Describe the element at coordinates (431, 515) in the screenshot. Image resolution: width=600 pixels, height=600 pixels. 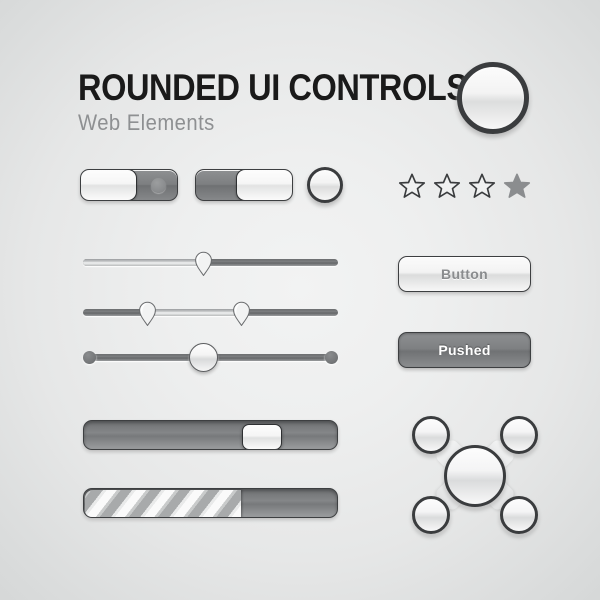
I see `dpad-button-bottom-left` at that location.